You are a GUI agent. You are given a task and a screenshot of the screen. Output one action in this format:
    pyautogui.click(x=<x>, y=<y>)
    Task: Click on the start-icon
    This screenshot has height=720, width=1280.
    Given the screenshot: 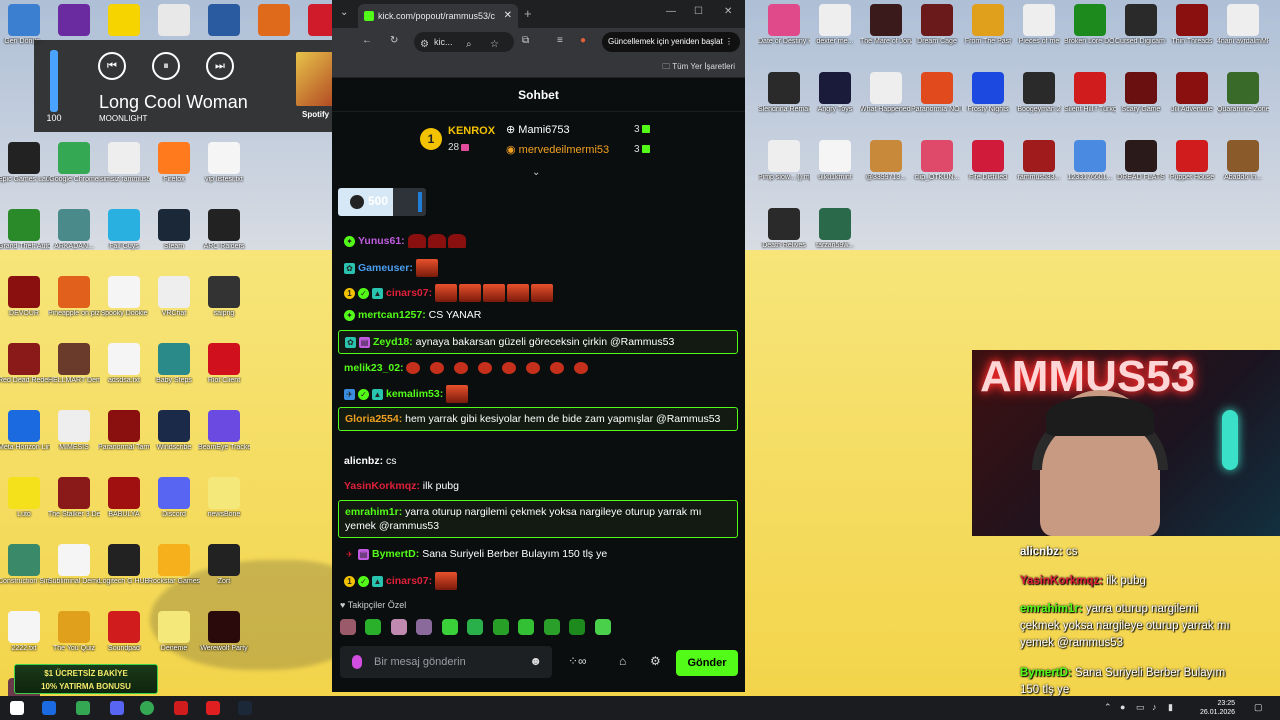 What is the action you would take?
    pyautogui.click(x=17, y=708)
    